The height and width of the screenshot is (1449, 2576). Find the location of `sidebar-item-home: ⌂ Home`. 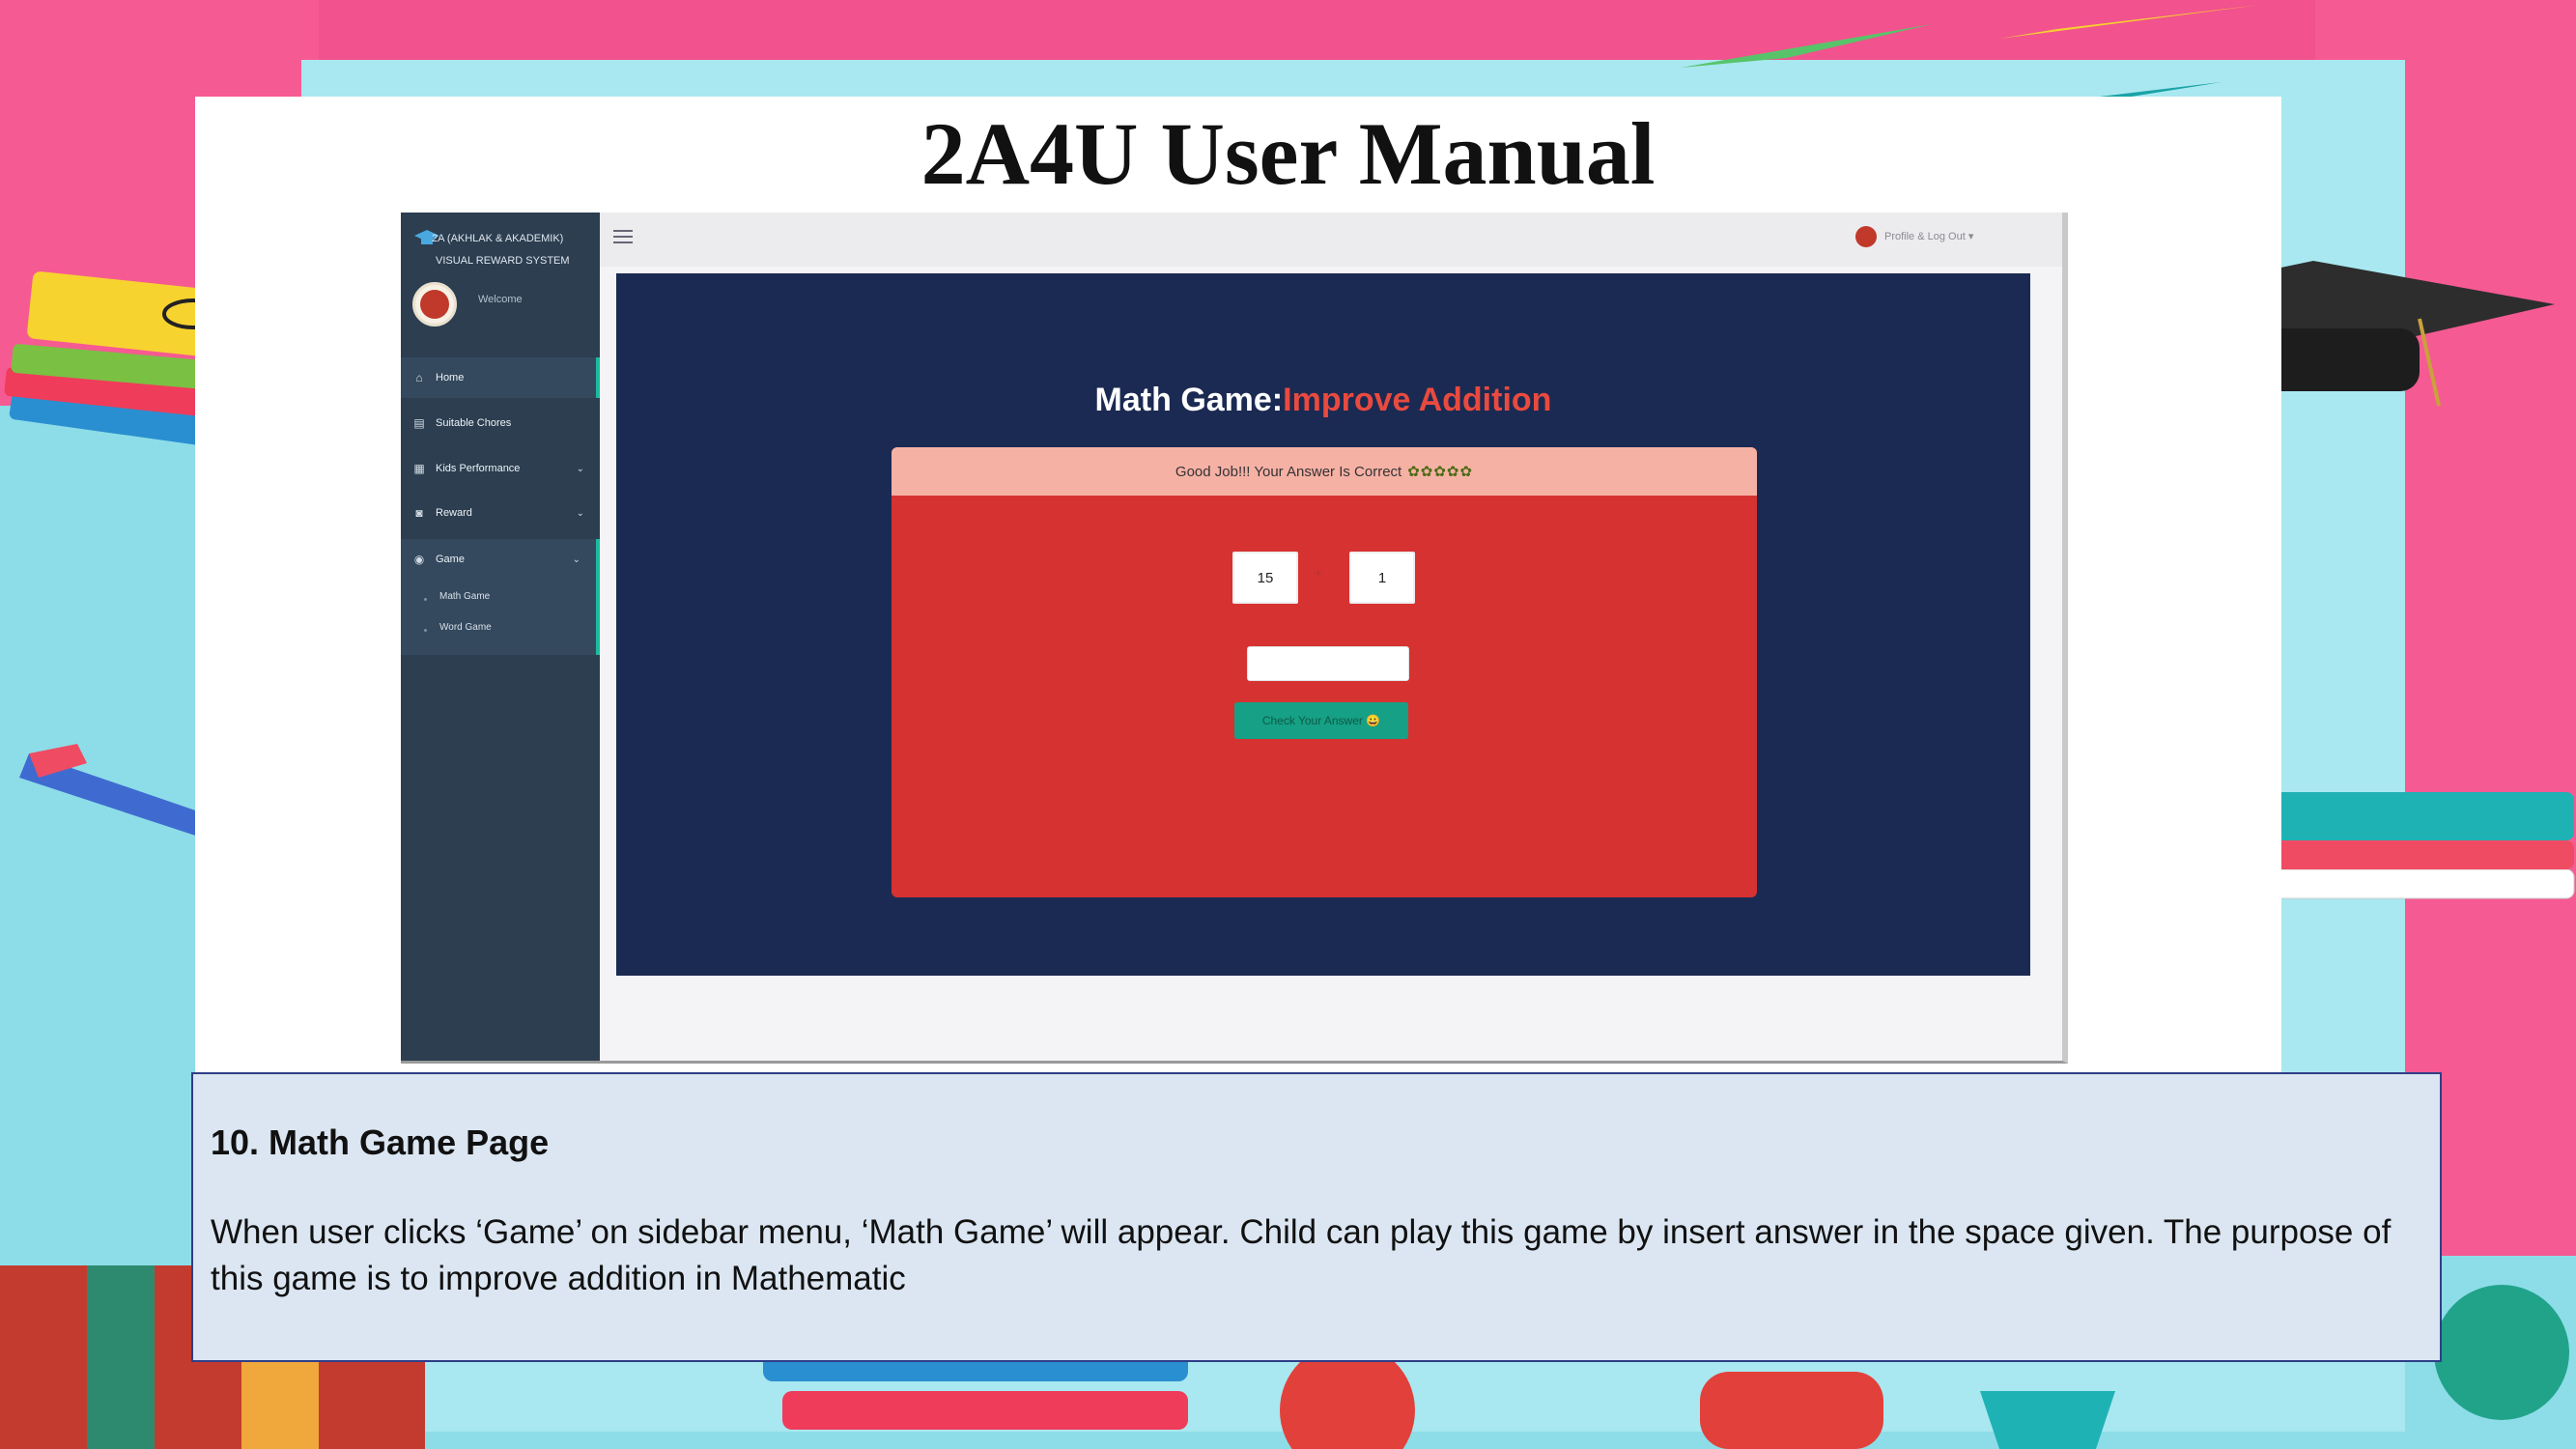

sidebar-item-home: ⌂ Home is located at coordinates (500, 377).